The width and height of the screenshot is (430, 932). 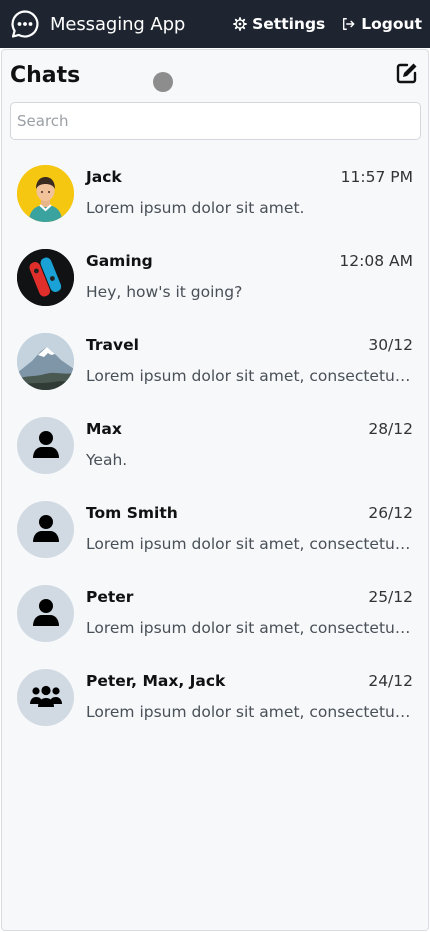 I want to click on users-group-icon, so click(x=45, y=698).